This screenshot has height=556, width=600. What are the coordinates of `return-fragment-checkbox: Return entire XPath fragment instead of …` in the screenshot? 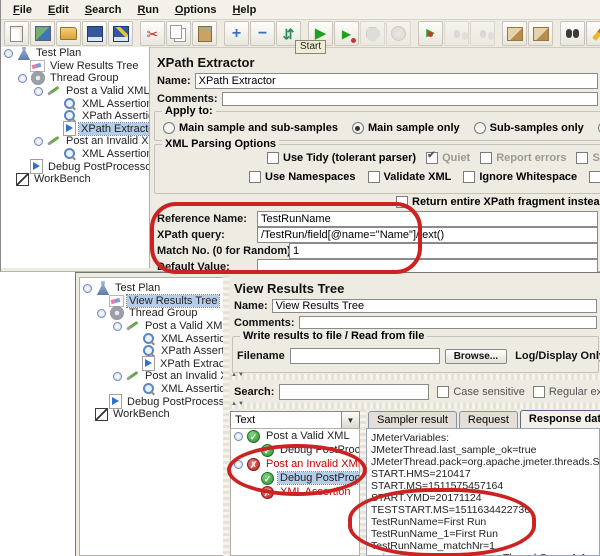 It's located at (498, 202).